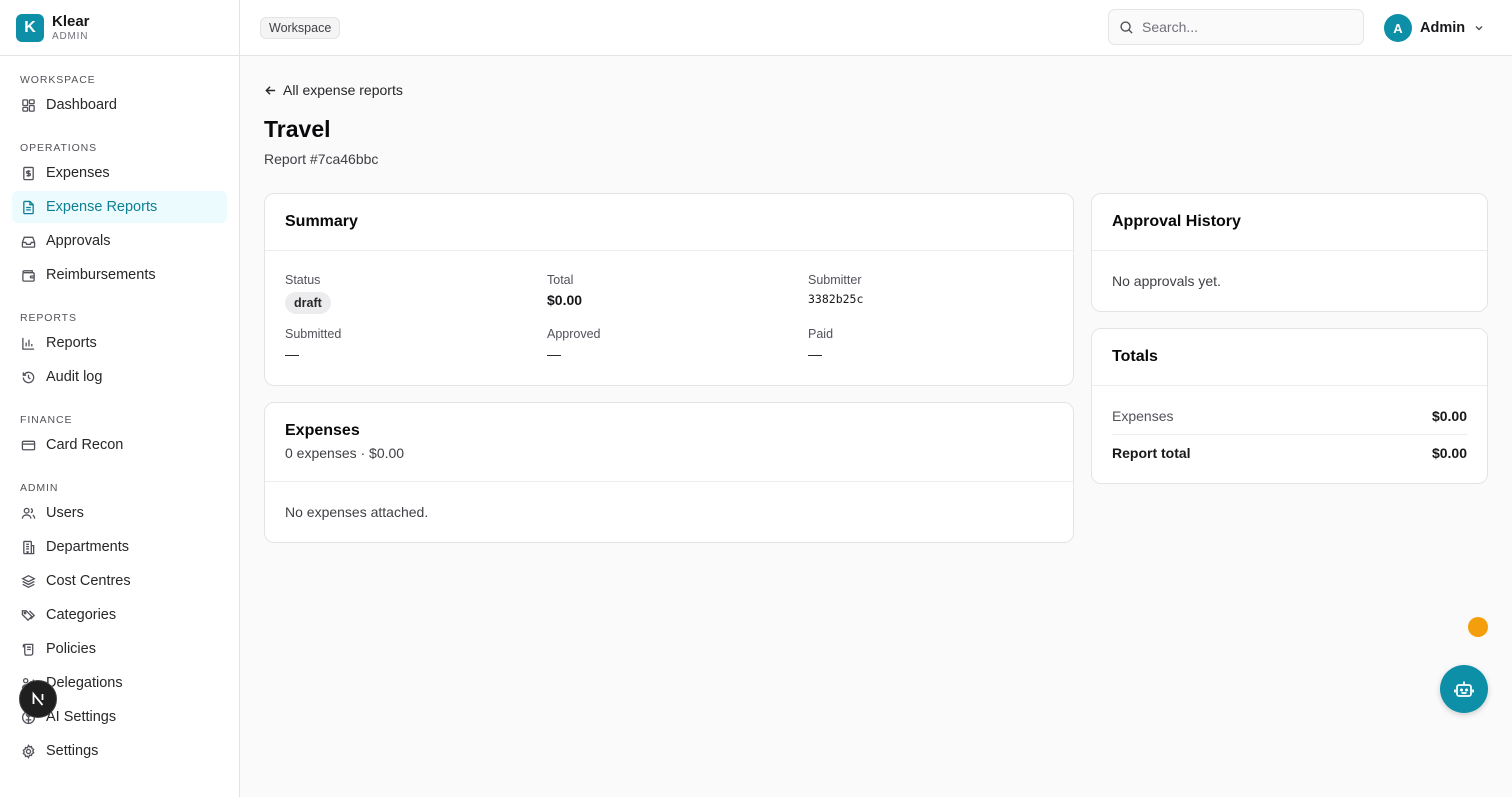 The image size is (1512, 797). I want to click on field-label: Submitted, so click(313, 334).